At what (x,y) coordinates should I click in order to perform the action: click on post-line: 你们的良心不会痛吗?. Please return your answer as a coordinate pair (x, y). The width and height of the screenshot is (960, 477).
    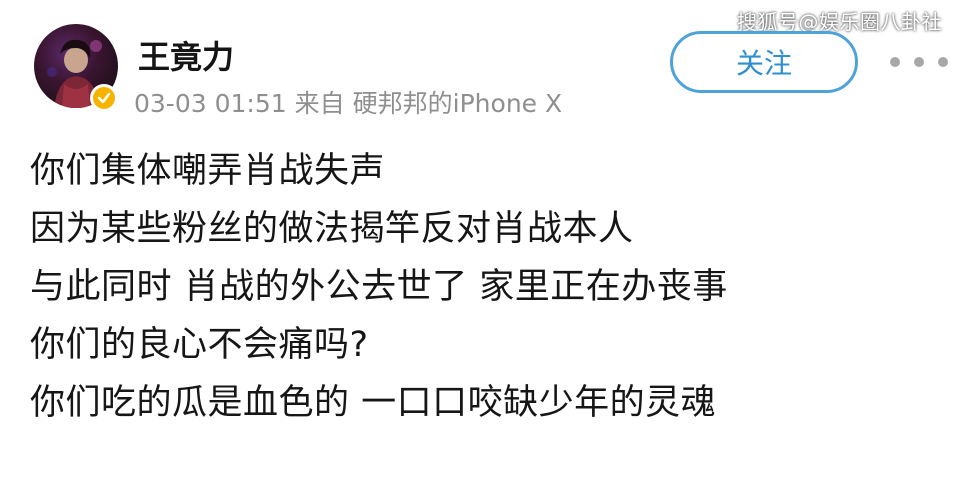
    Looking at the image, I should click on (199, 345).